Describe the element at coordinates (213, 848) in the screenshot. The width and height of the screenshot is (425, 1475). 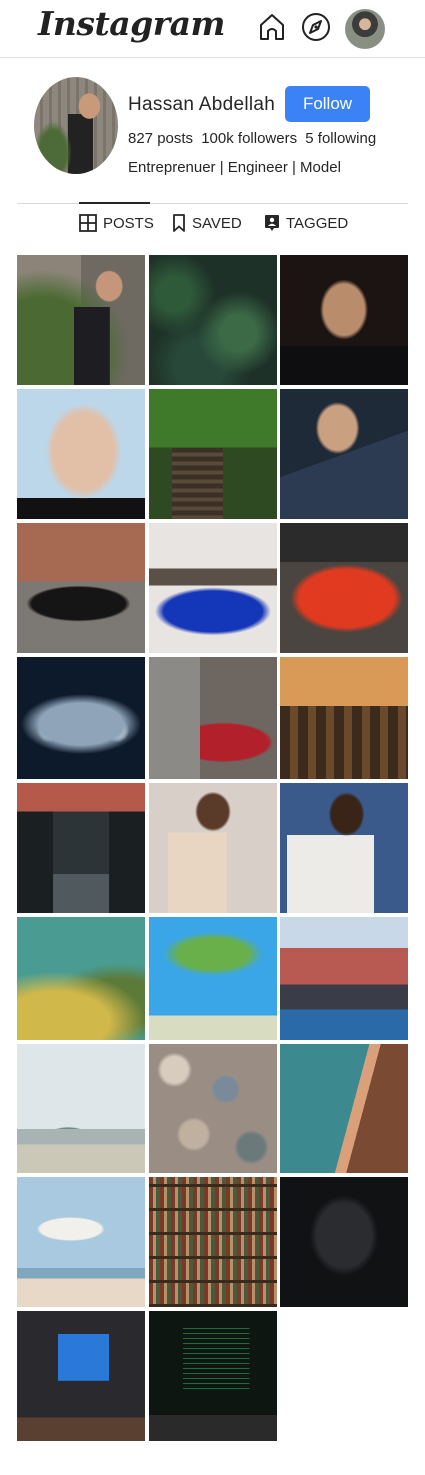
I see `post-tile-man-headphones-book` at that location.